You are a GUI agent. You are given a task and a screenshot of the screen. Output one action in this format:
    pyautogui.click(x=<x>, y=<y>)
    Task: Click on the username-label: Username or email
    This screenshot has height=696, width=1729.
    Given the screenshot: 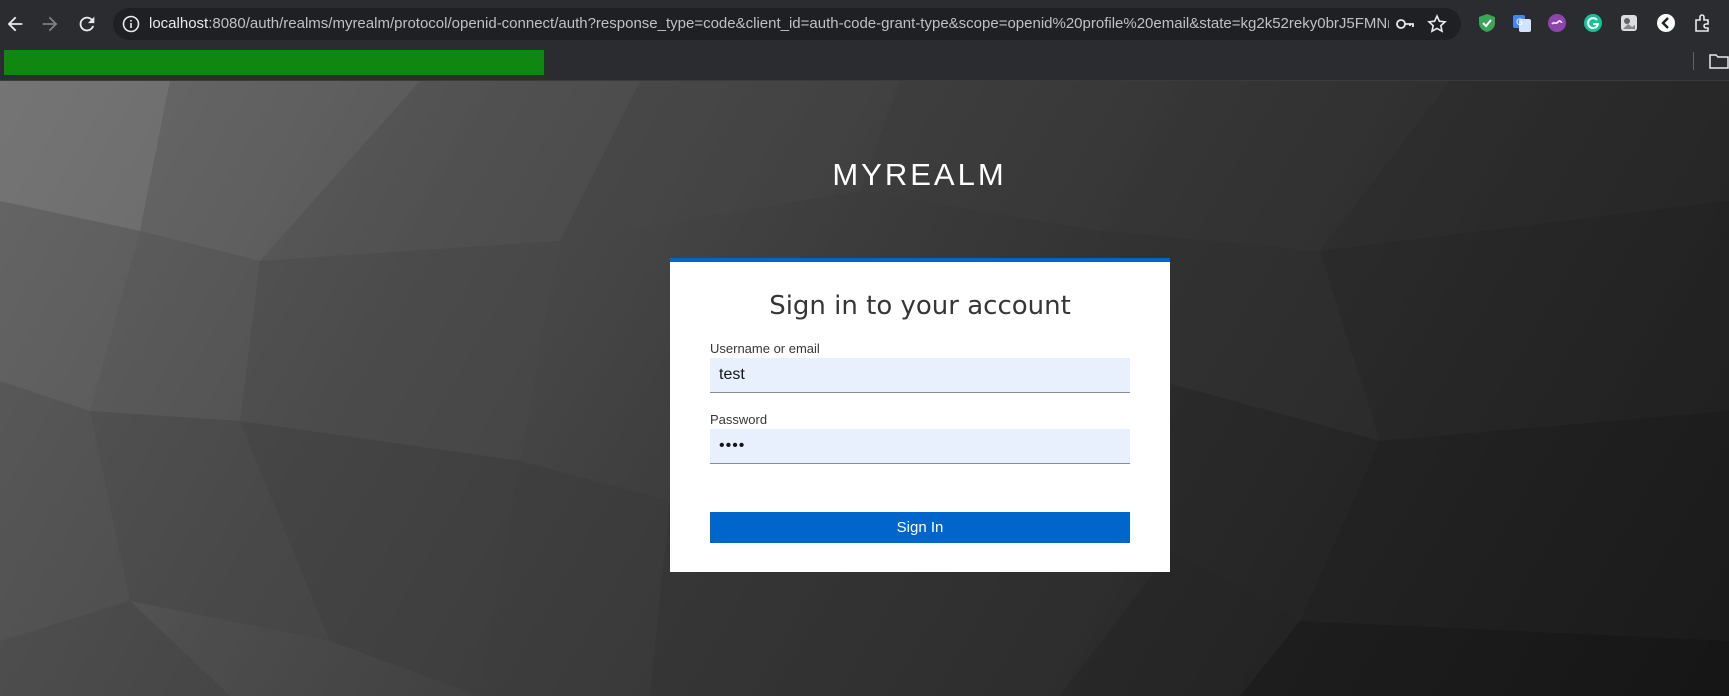 What is the action you would take?
    pyautogui.click(x=765, y=348)
    